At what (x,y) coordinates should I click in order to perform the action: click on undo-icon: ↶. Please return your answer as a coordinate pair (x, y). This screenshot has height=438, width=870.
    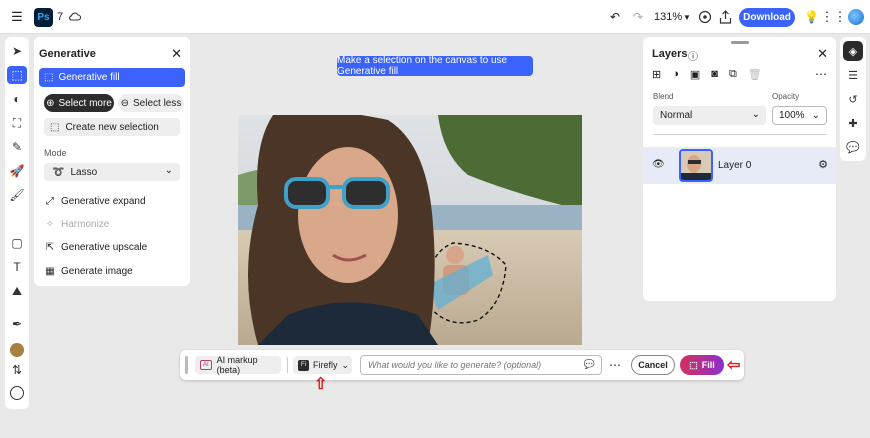
    Looking at the image, I should click on (615, 17).